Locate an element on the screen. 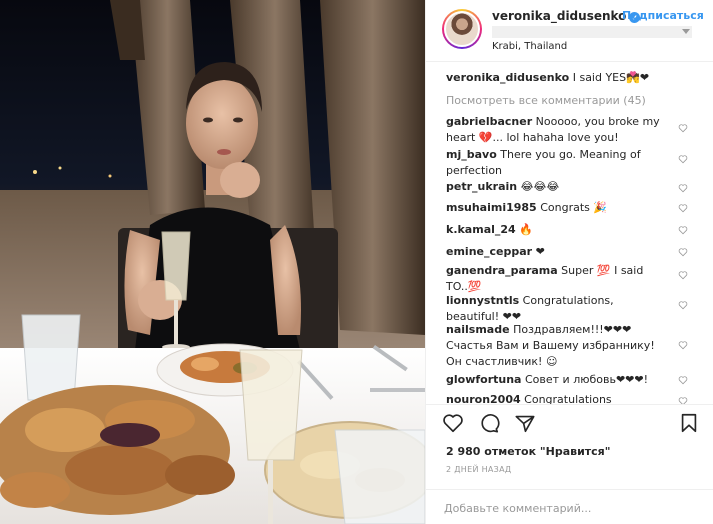 The height and width of the screenshot is (524, 713). comment-item: emine_ceppar ❤ is located at coordinates (556, 252).